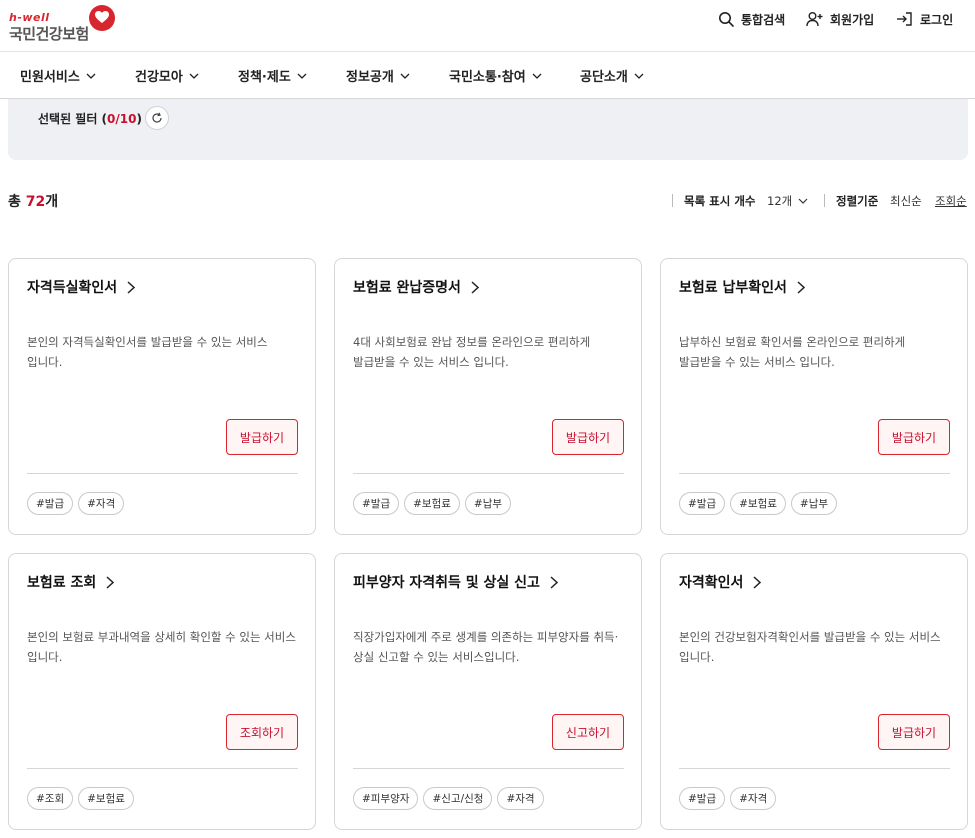 The width and height of the screenshot is (975, 838). What do you see at coordinates (52, 202) in the screenshot?
I see `total-suffix: 개` at bounding box center [52, 202].